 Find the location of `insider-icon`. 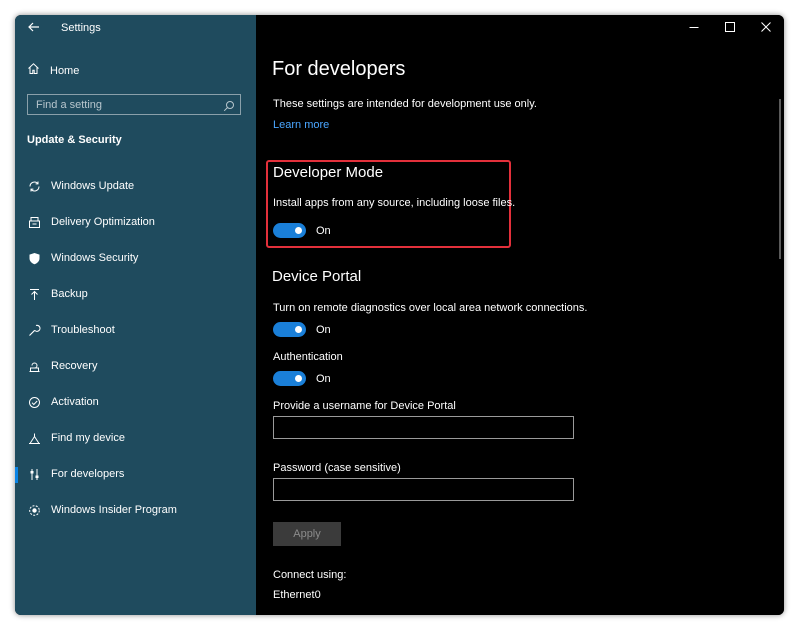

insider-icon is located at coordinates (34, 510).